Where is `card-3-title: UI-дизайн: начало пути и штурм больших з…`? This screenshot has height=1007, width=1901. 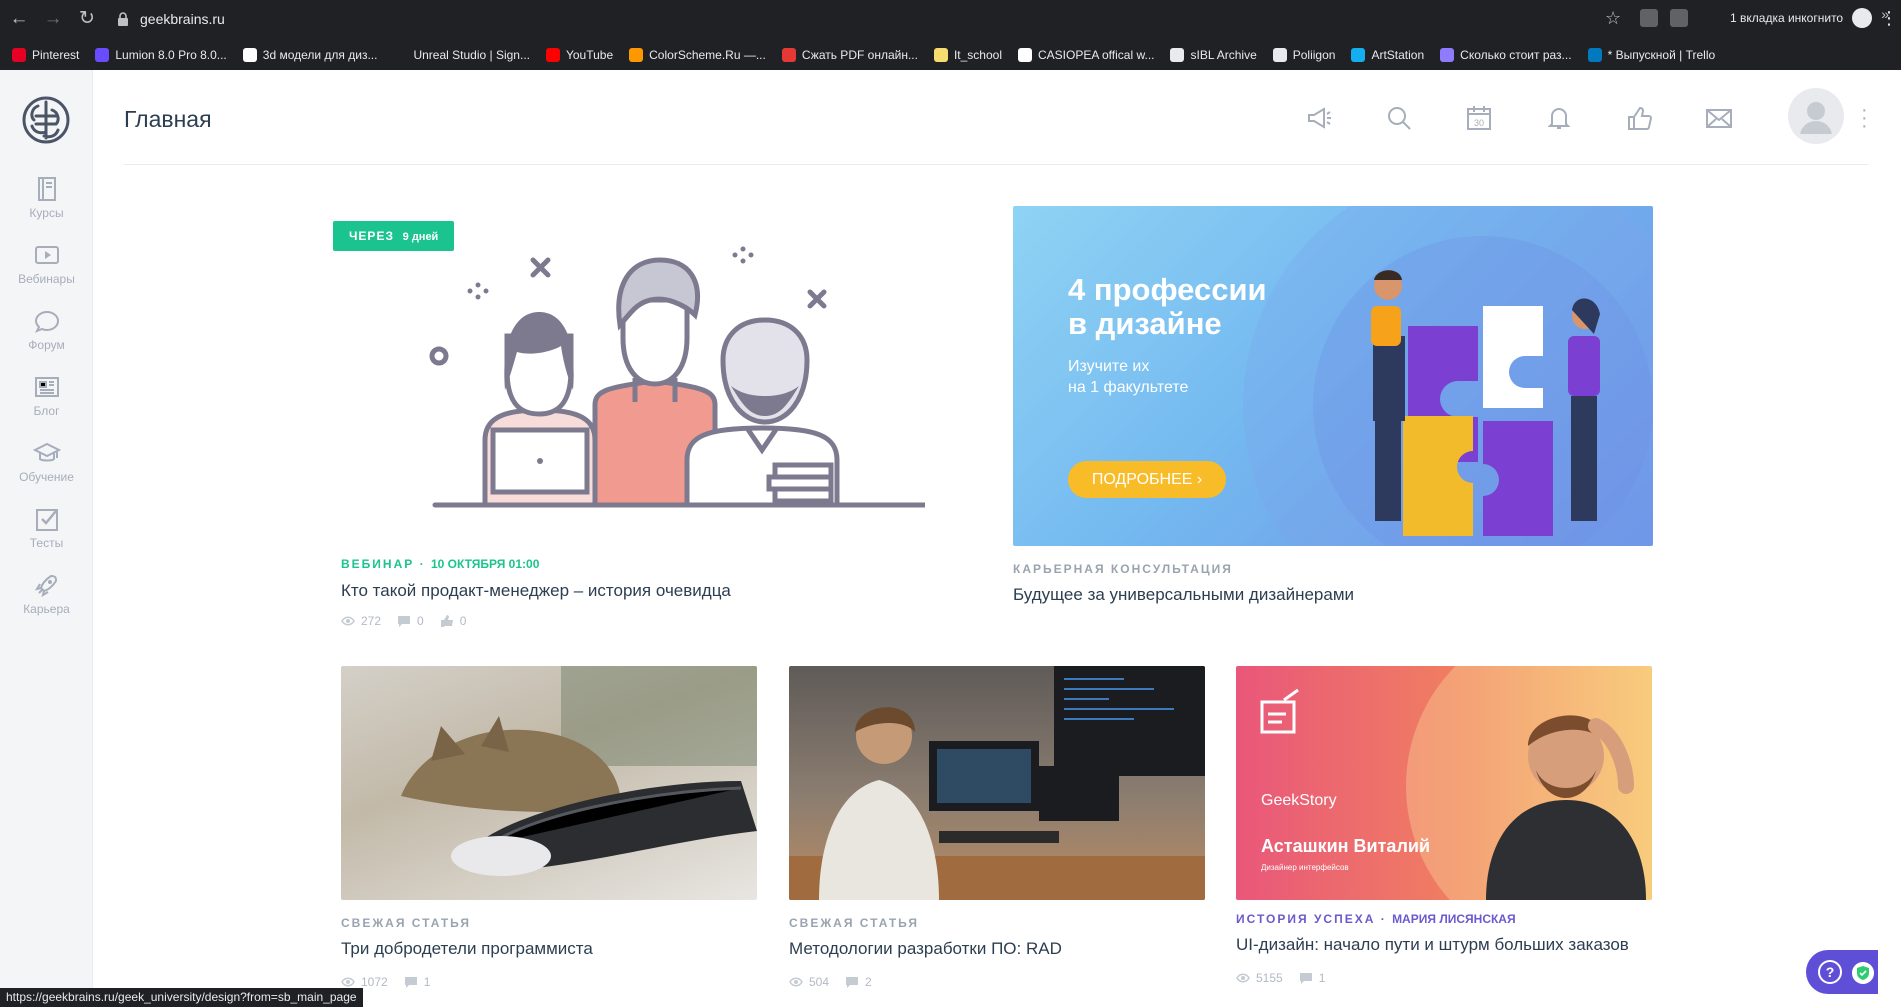
card-3-title: UI-дизайн: начало пути и штурм больших з… is located at coordinates (1432, 945).